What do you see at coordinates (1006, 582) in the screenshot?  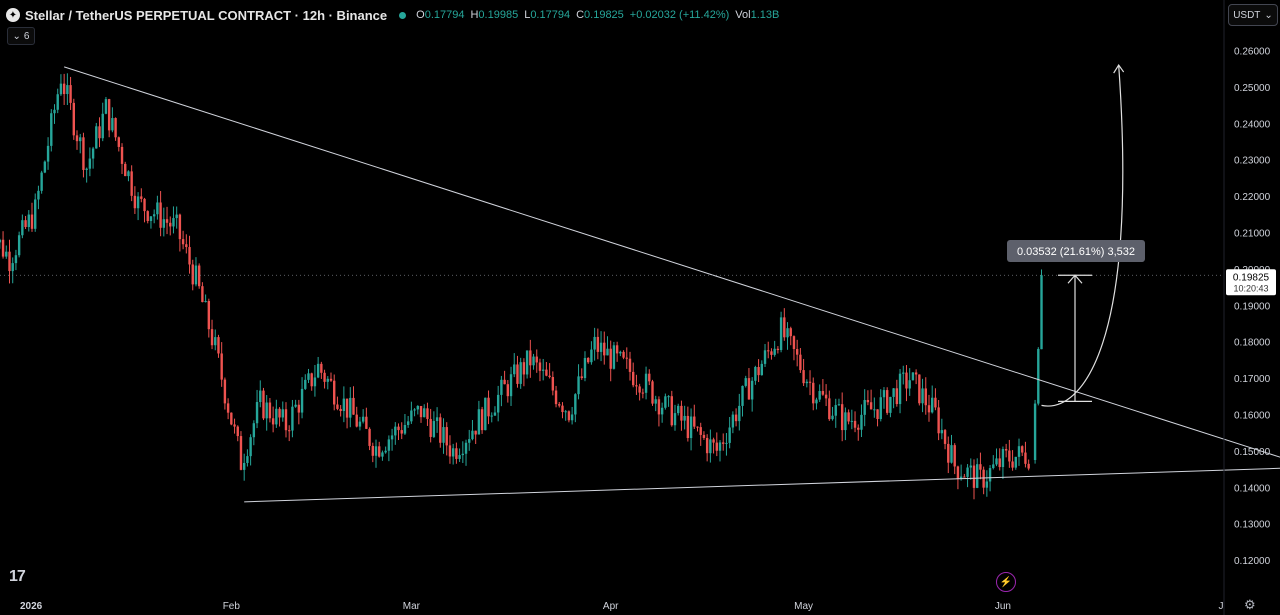 I see `lightning-icon: ⚡` at bounding box center [1006, 582].